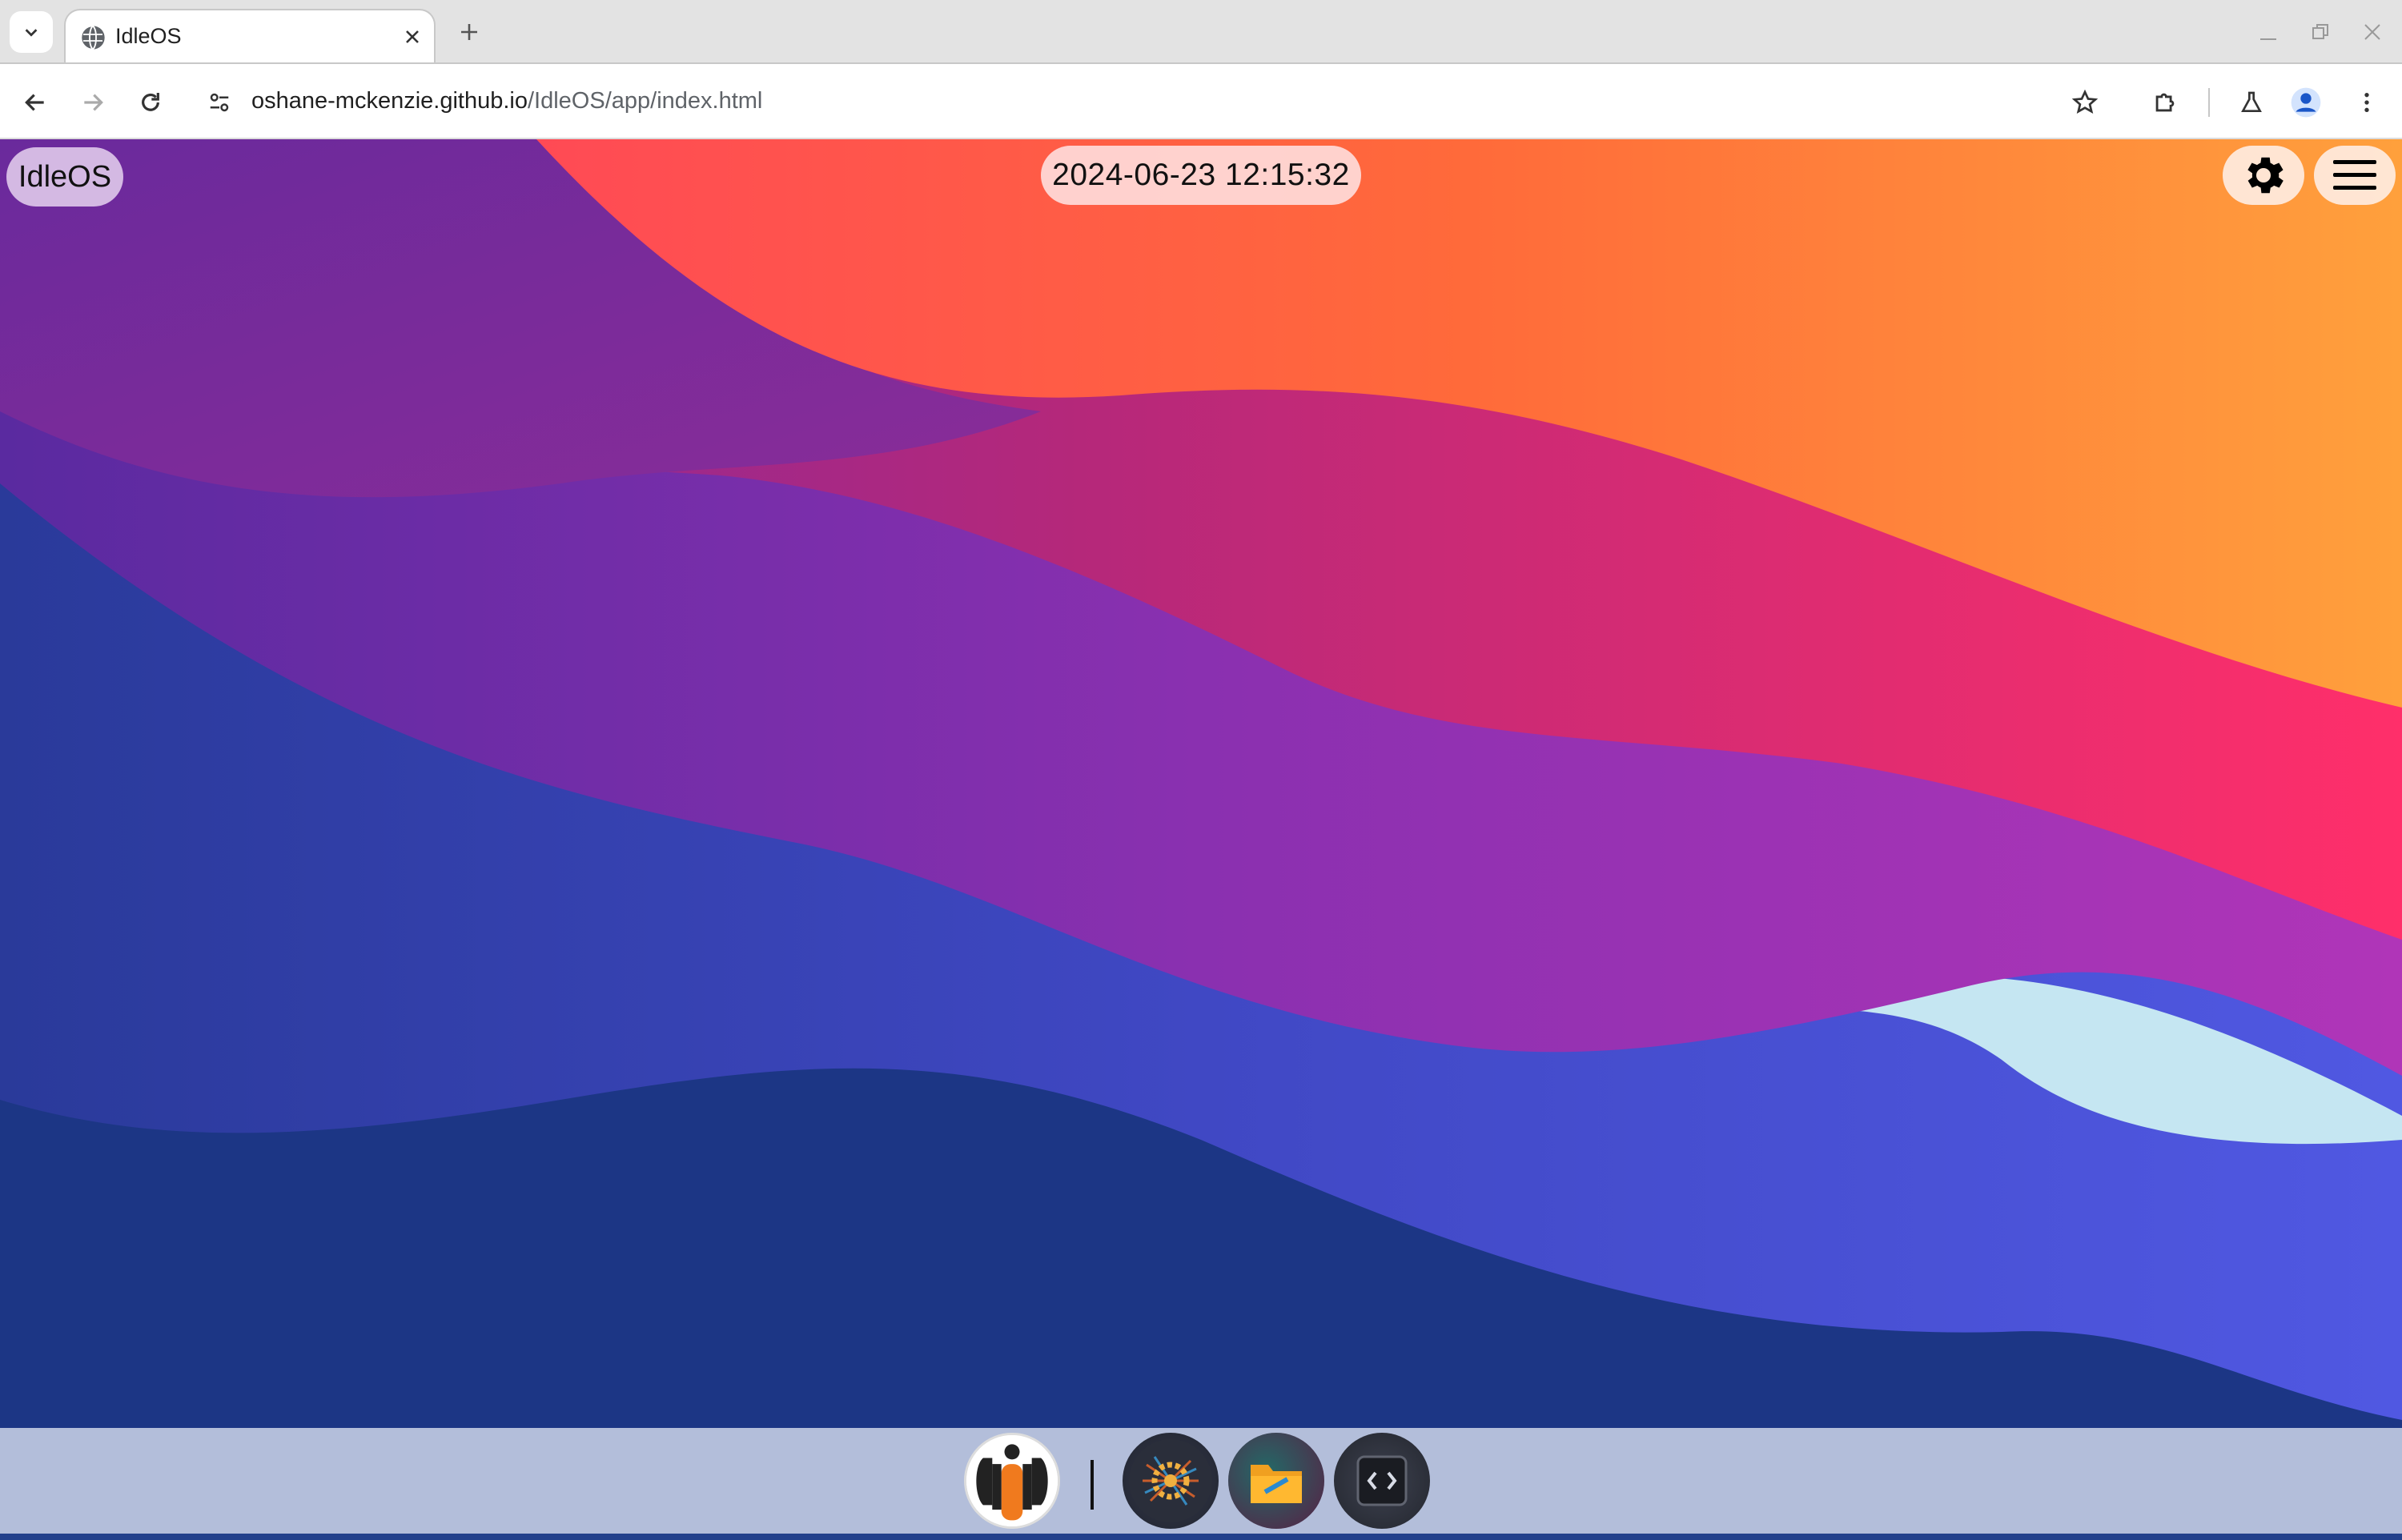 The image size is (2402, 1540). What do you see at coordinates (1092, 1485) in the screenshot?
I see `dock-divider` at bounding box center [1092, 1485].